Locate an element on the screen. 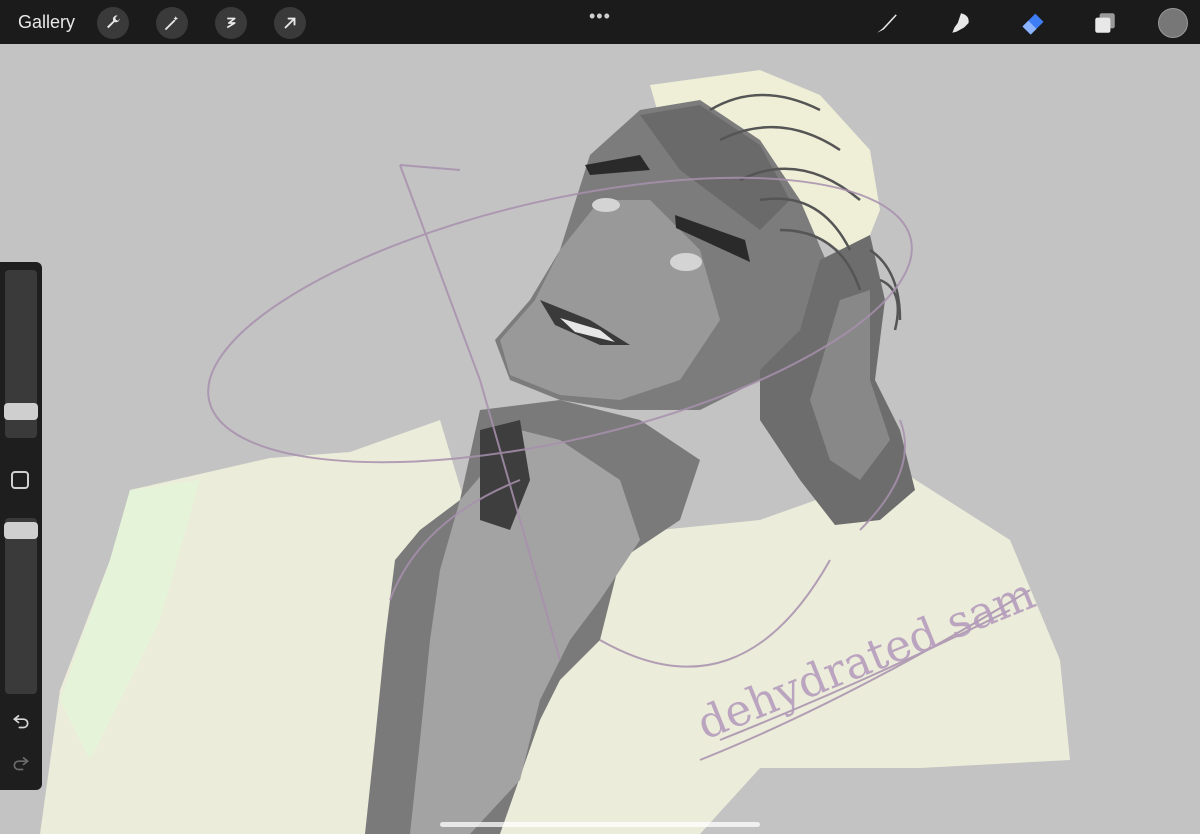 The width and height of the screenshot is (1200, 834). transform-button is located at coordinates (290, 23).